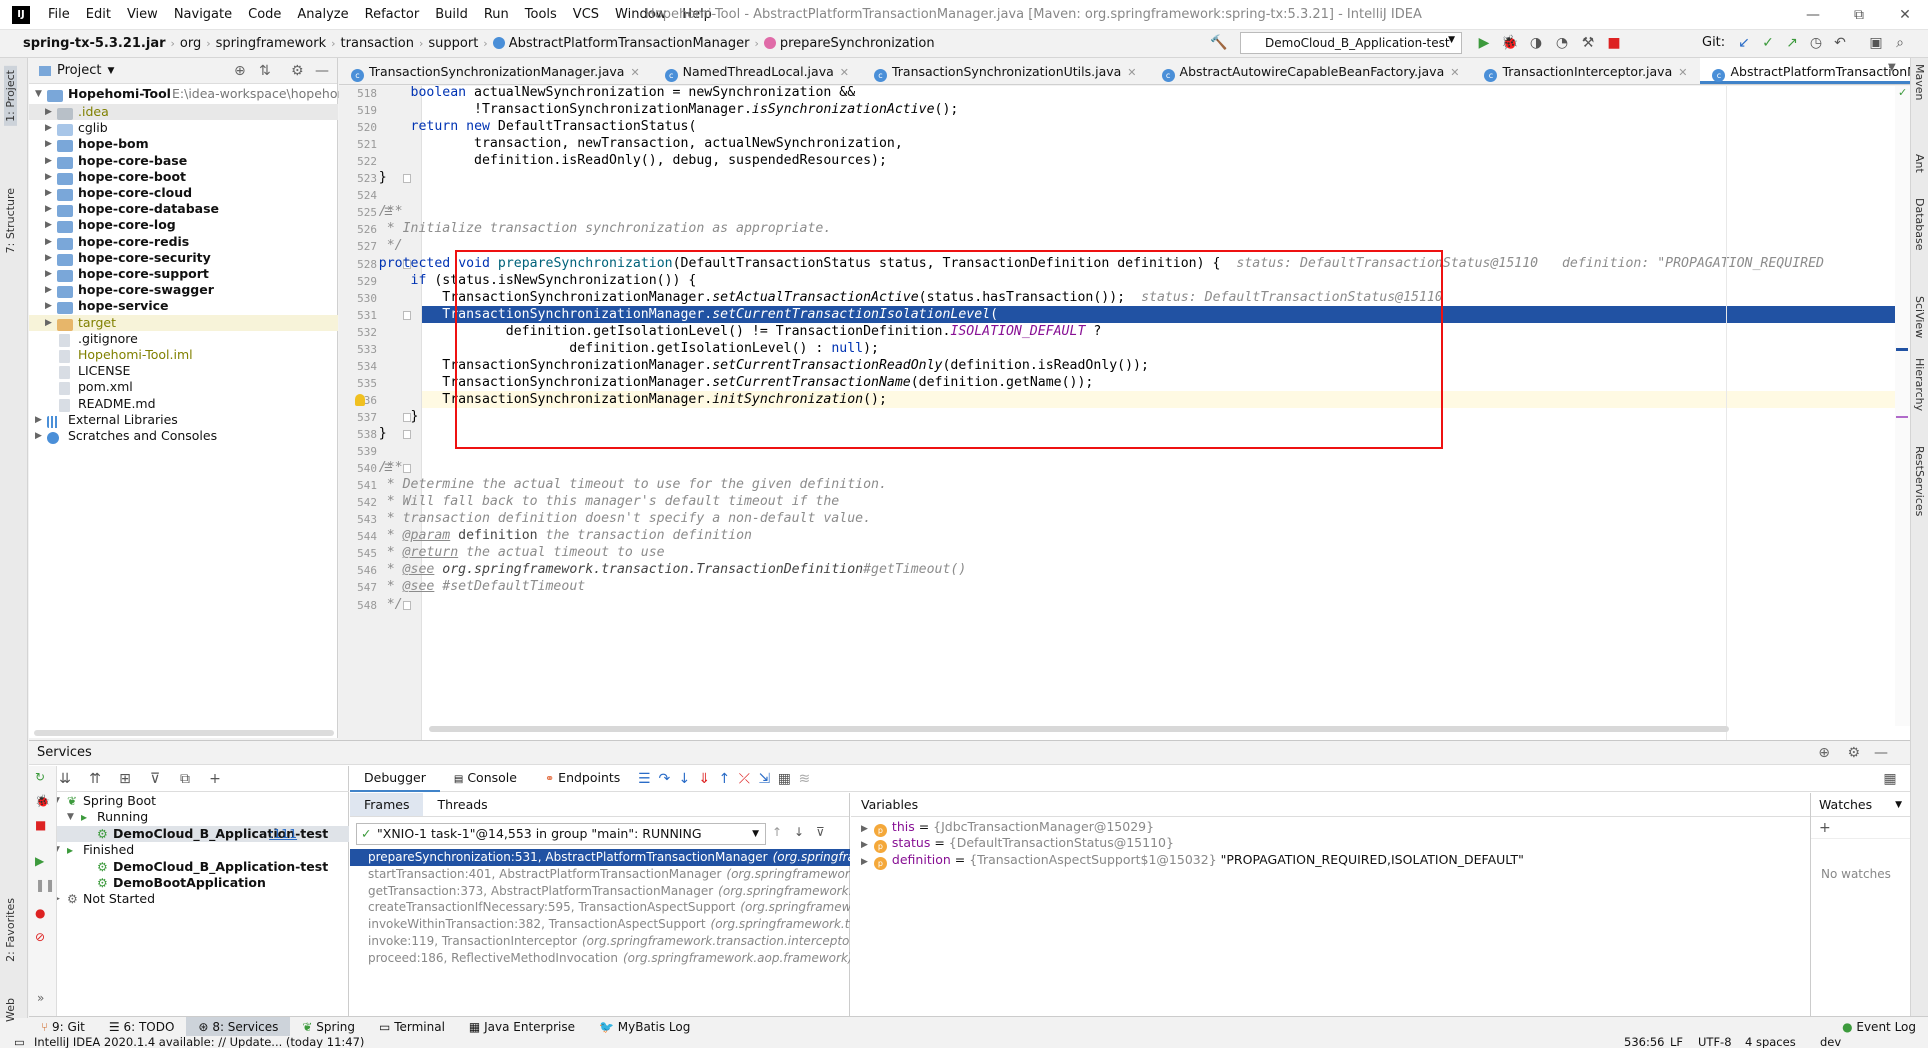 The width and height of the screenshot is (1928, 1048). Describe the element at coordinates (582, 778) in the screenshot. I see `tab-endpoints: ⚭ Endpoints` at that location.